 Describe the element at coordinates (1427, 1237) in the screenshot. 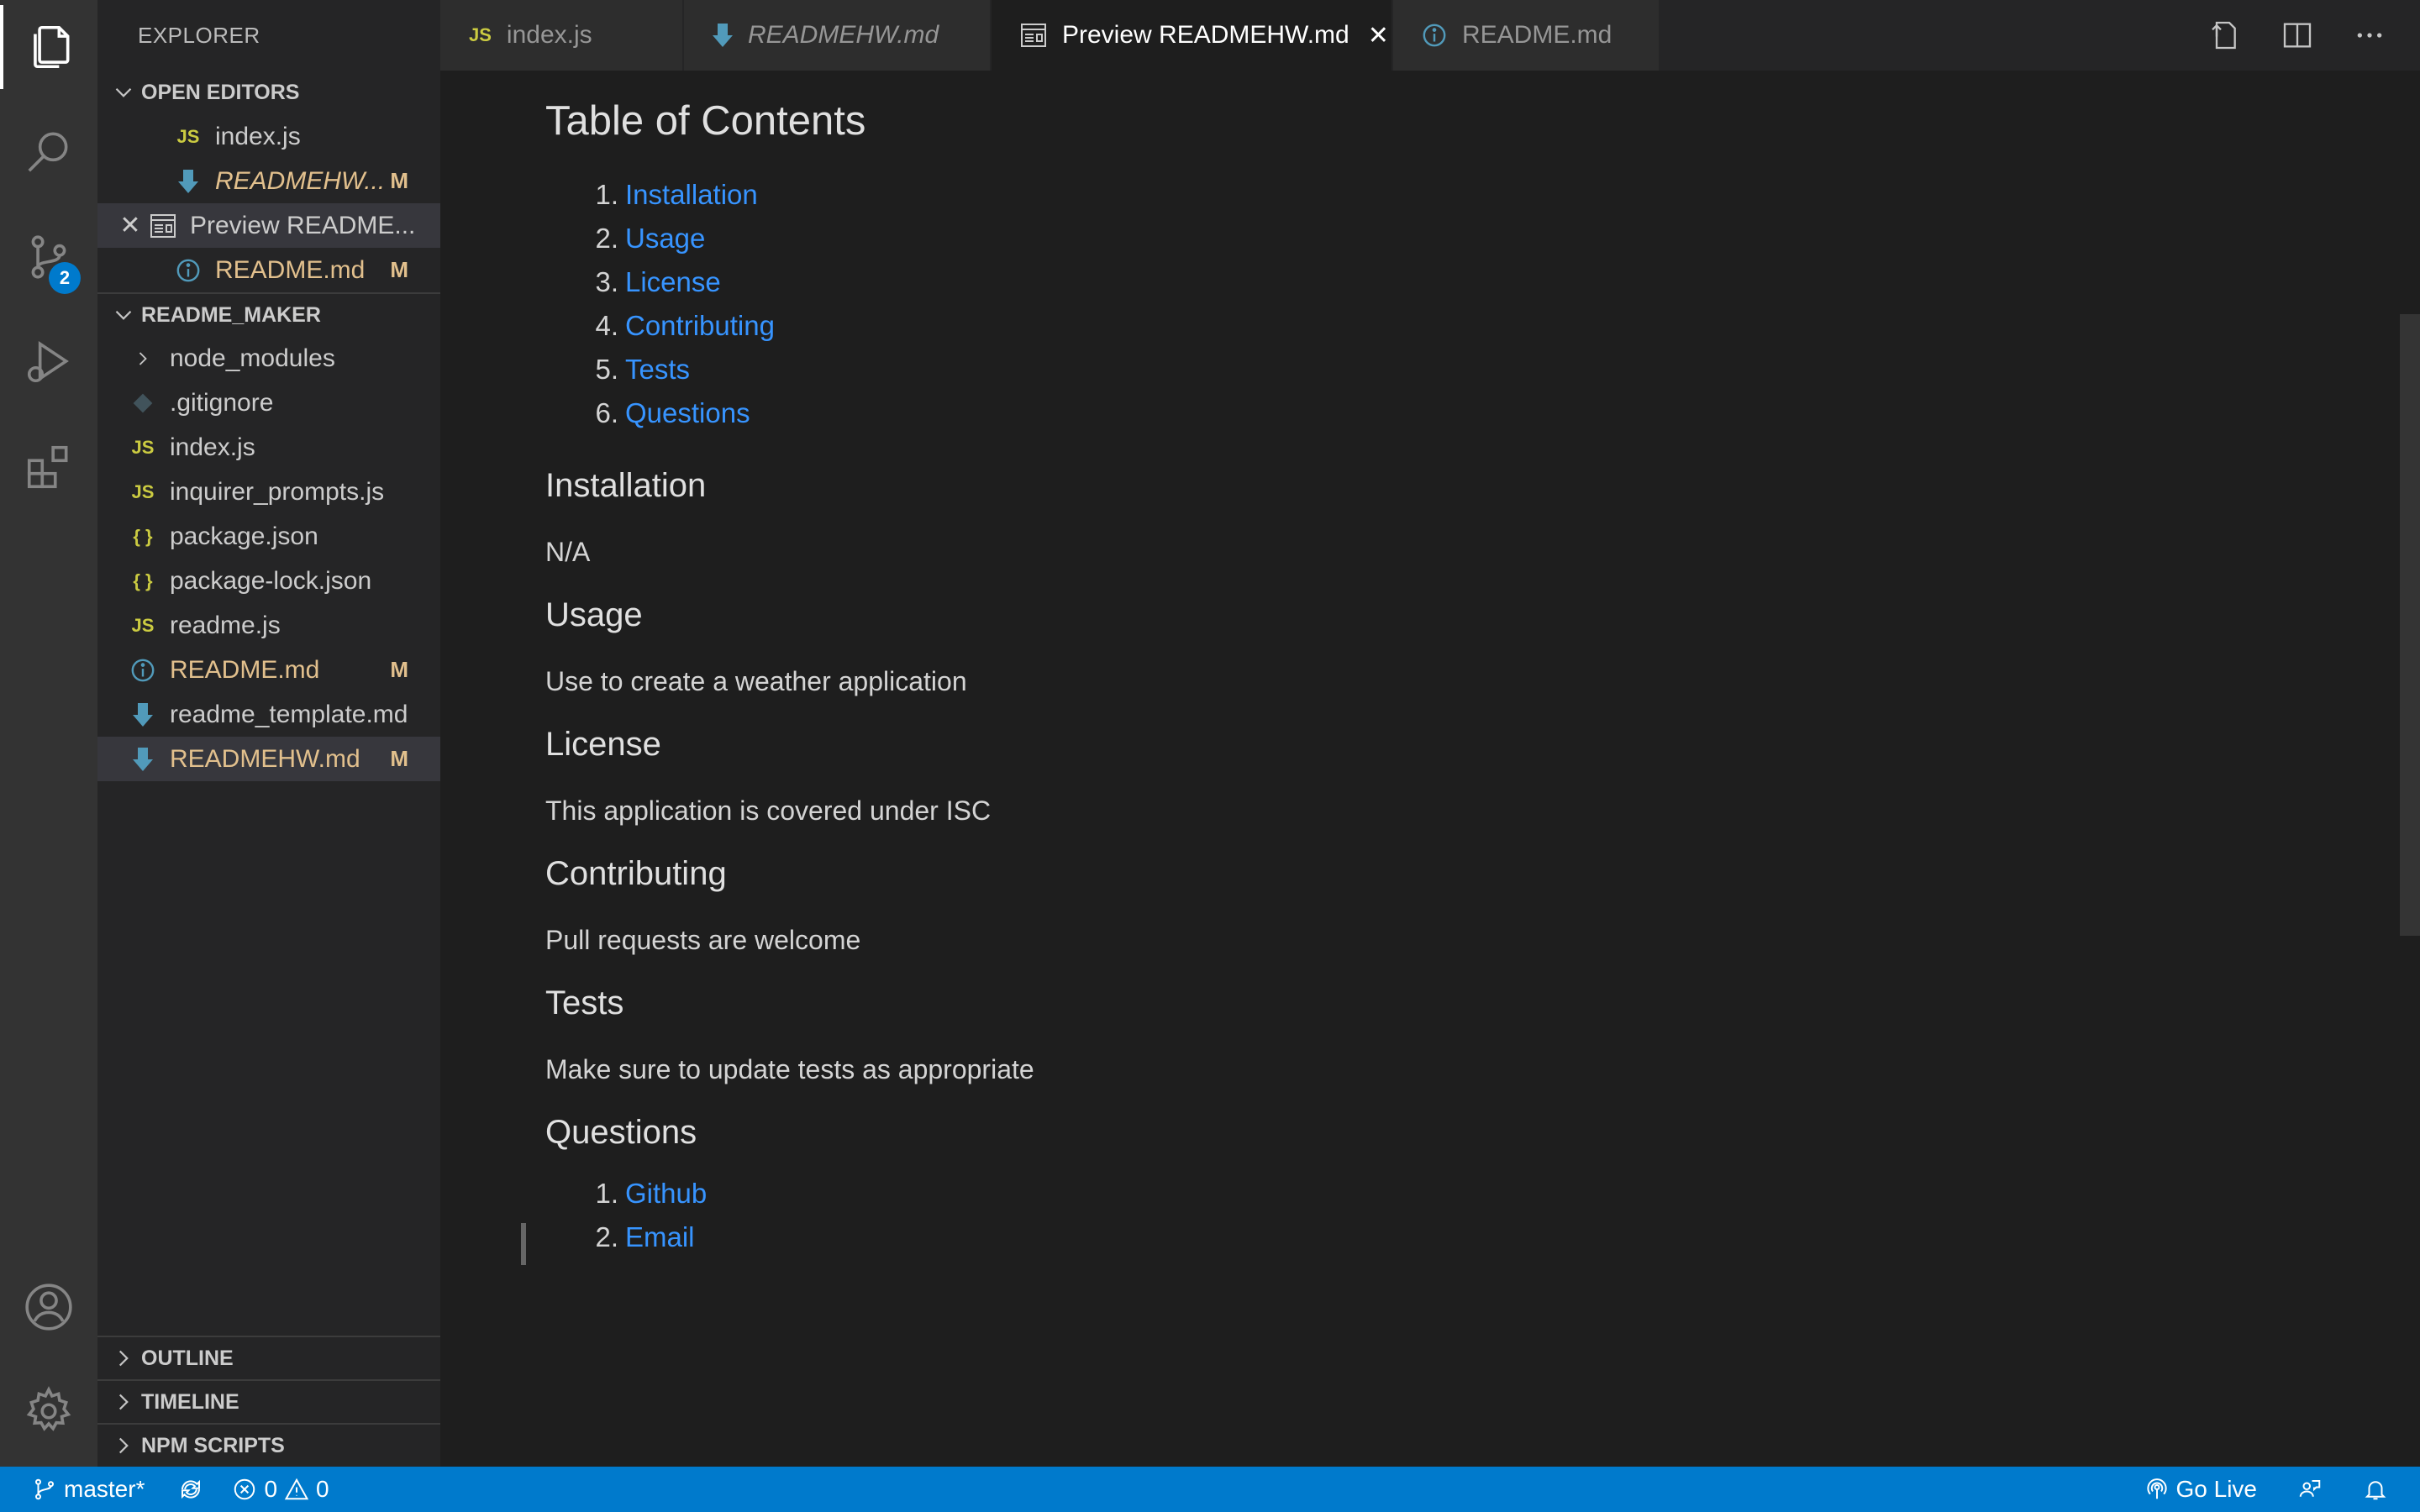

I see `question-item: 2. Email` at that location.